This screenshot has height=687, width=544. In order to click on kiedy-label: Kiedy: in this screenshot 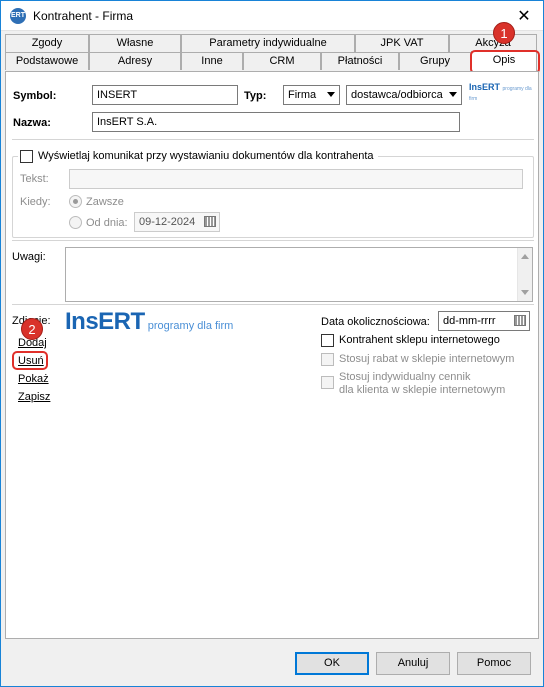, I will do `click(35, 202)`.